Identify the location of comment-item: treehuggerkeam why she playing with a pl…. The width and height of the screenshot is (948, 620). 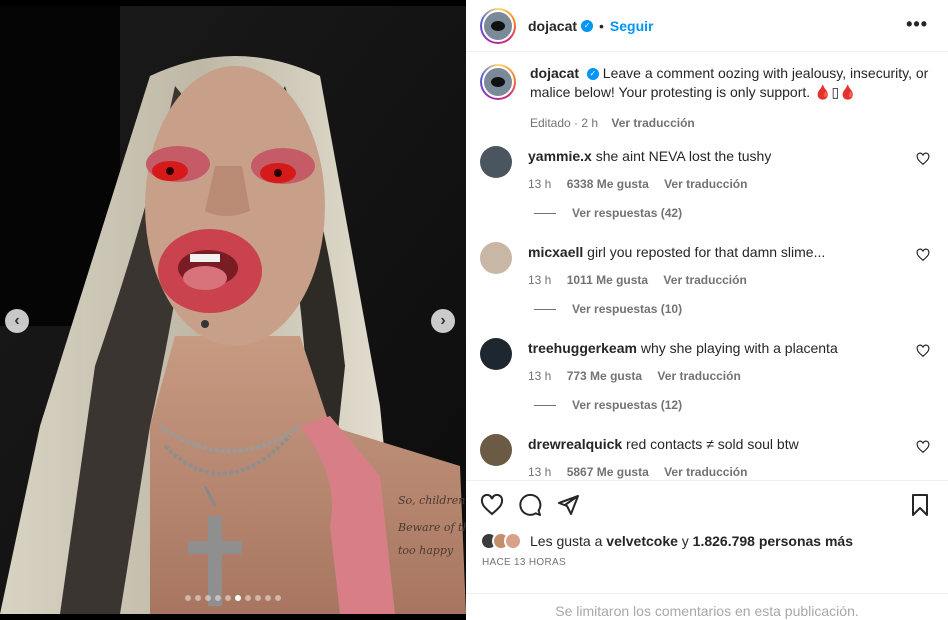
(705, 375).